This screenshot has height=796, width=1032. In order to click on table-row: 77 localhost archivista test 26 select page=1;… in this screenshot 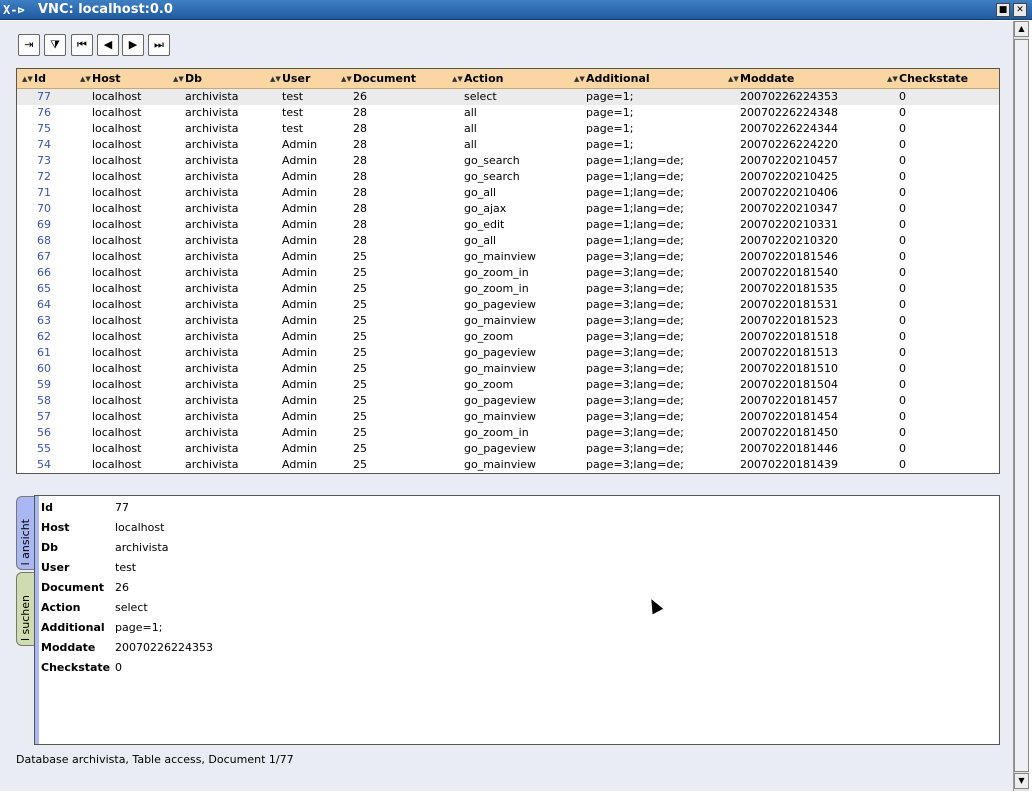, I will do `click(508, 97)`.